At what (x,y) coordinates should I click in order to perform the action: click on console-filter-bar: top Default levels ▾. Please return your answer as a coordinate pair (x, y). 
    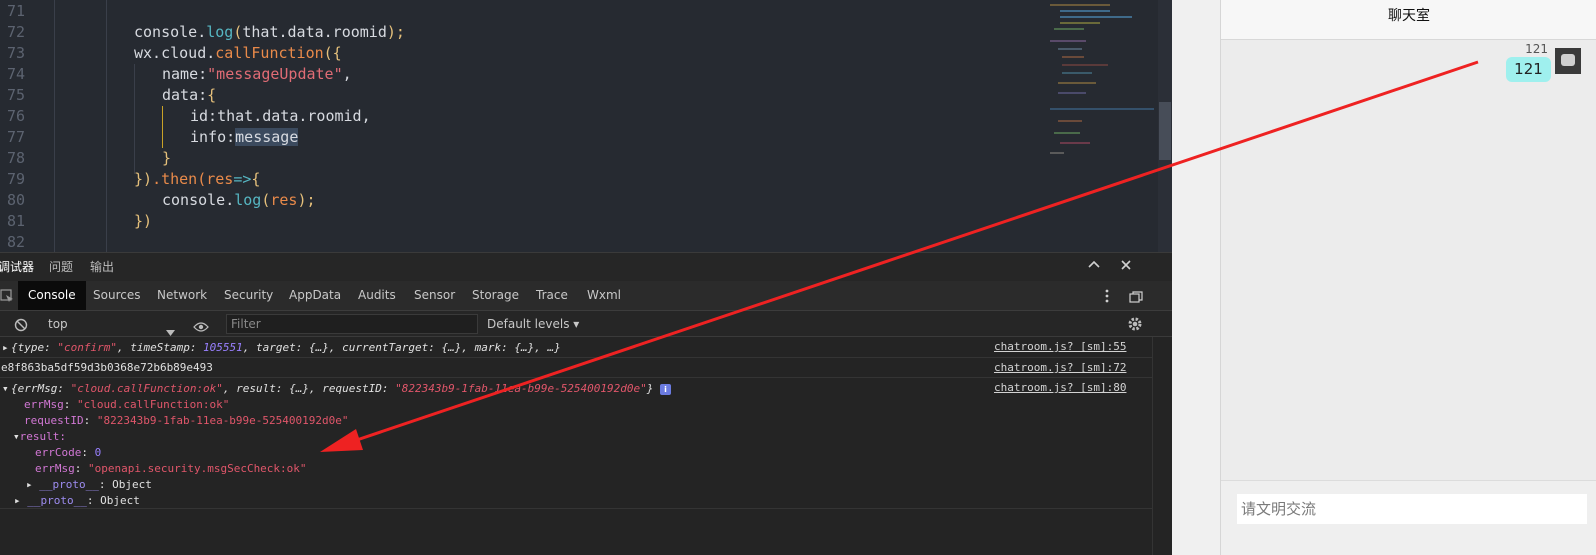
    Looking at the image, I should click on (586, 324).